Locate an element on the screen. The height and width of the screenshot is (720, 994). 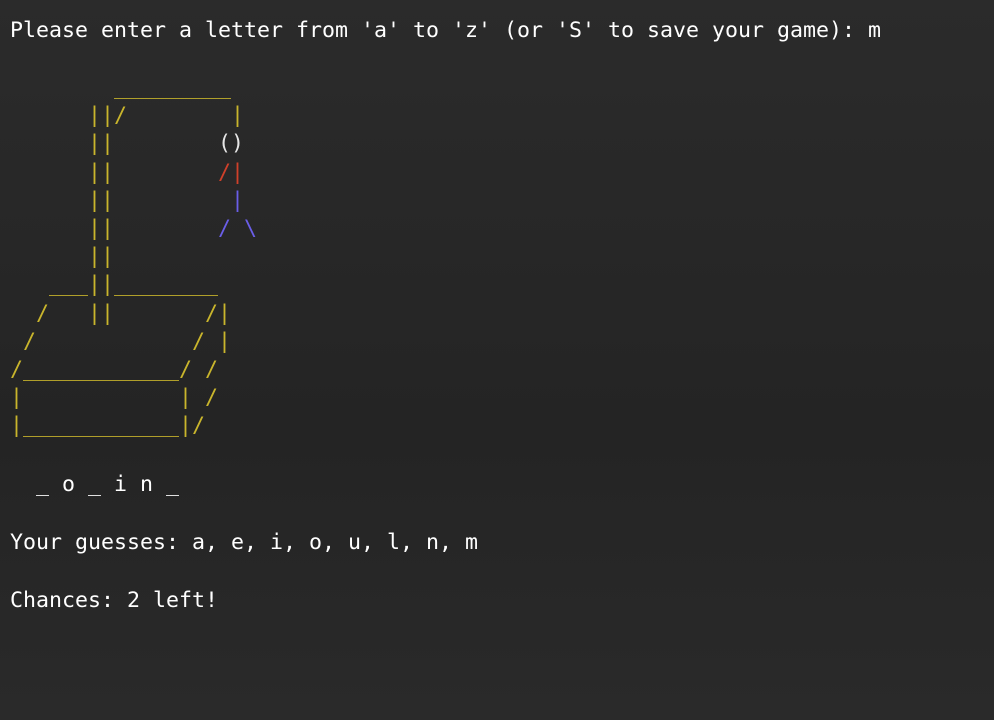
chances-text: Chances: 2 left! is located at coordinates (114, 600).